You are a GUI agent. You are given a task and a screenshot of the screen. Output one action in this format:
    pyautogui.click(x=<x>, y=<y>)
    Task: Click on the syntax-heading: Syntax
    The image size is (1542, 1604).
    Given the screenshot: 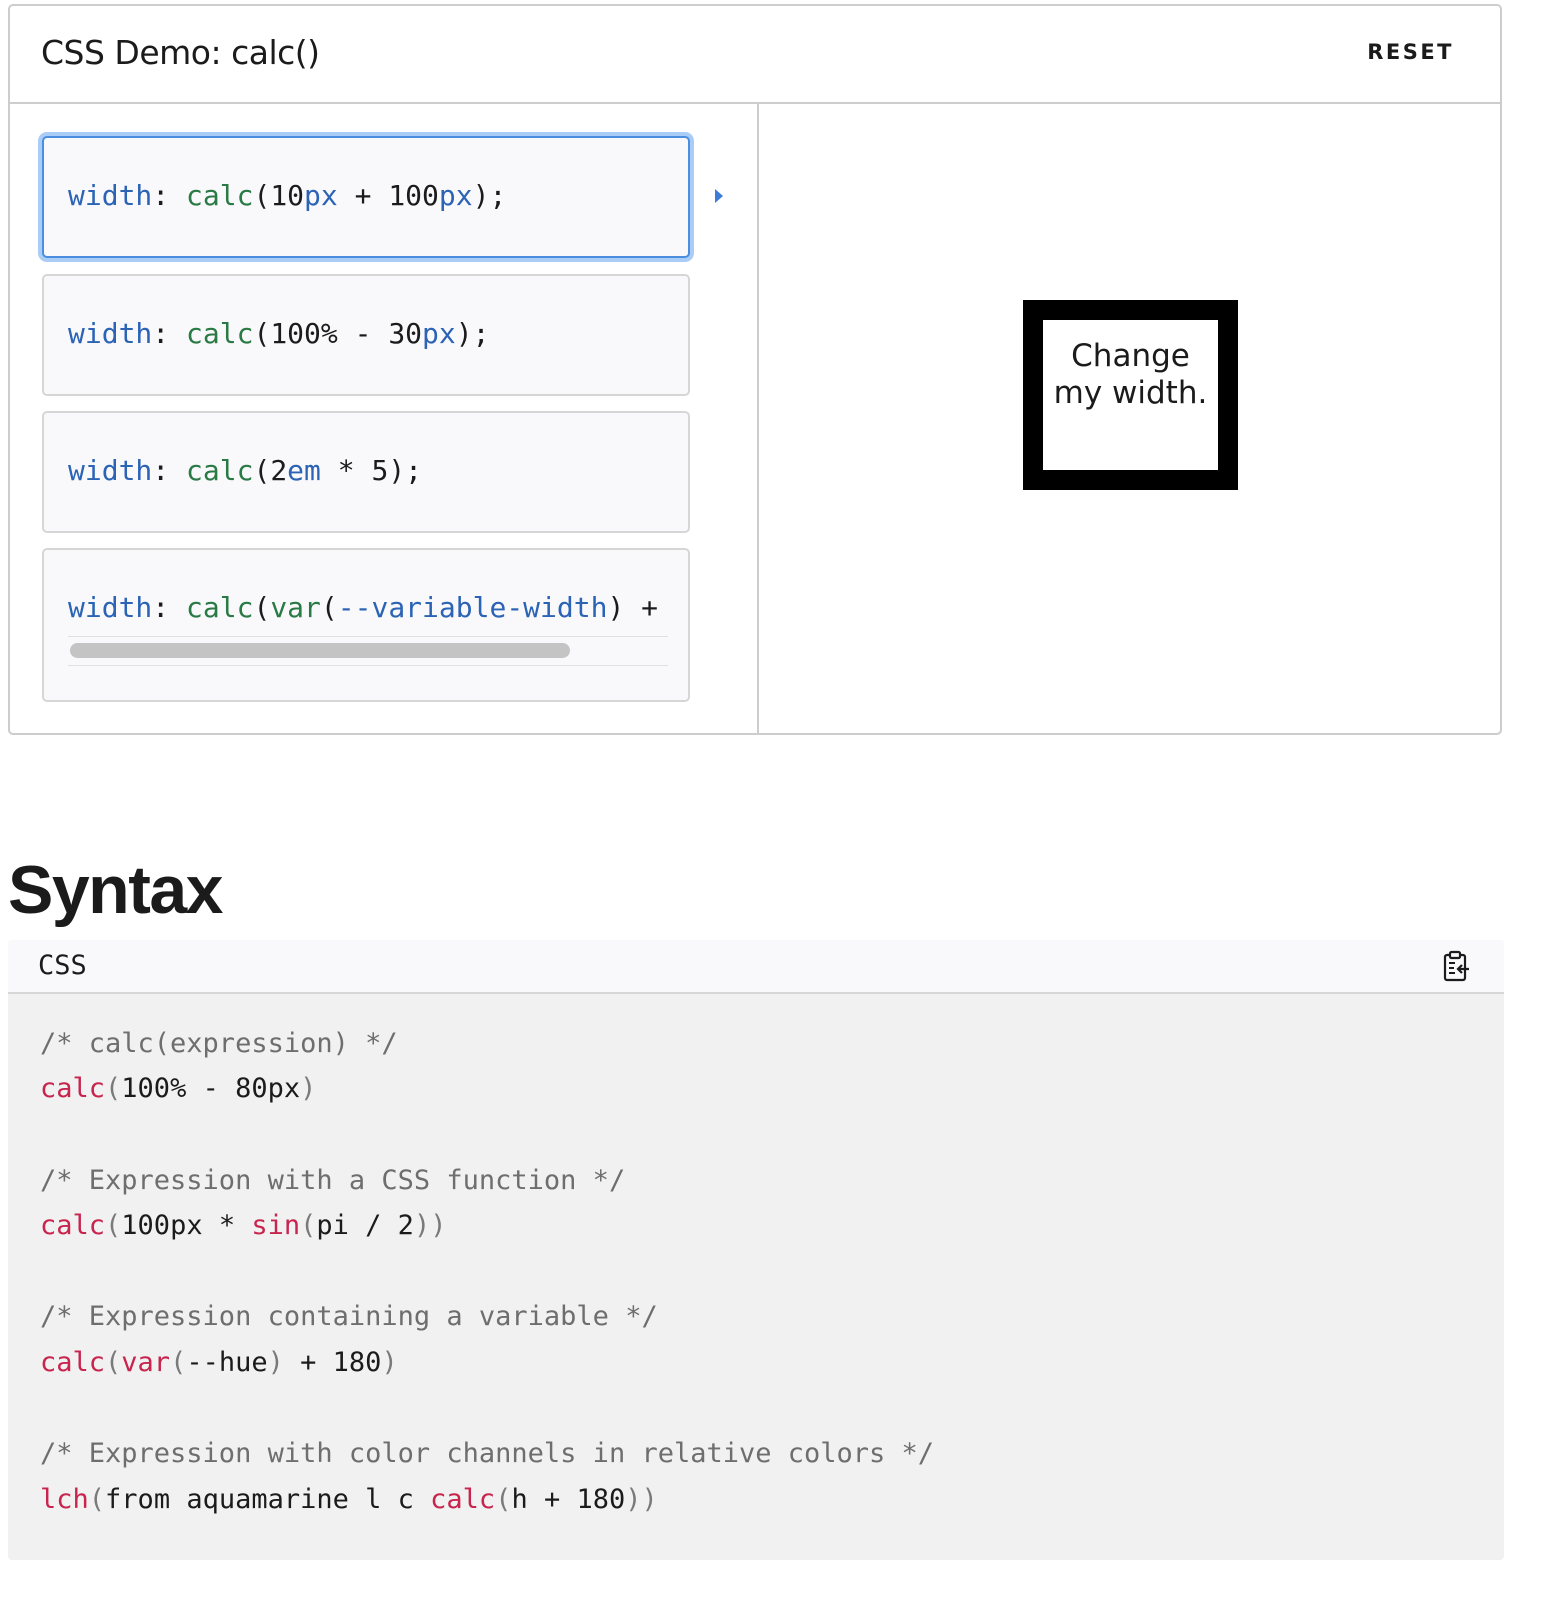 What is the action you would take?
    pyautogui.click(x=116, y=890)
    